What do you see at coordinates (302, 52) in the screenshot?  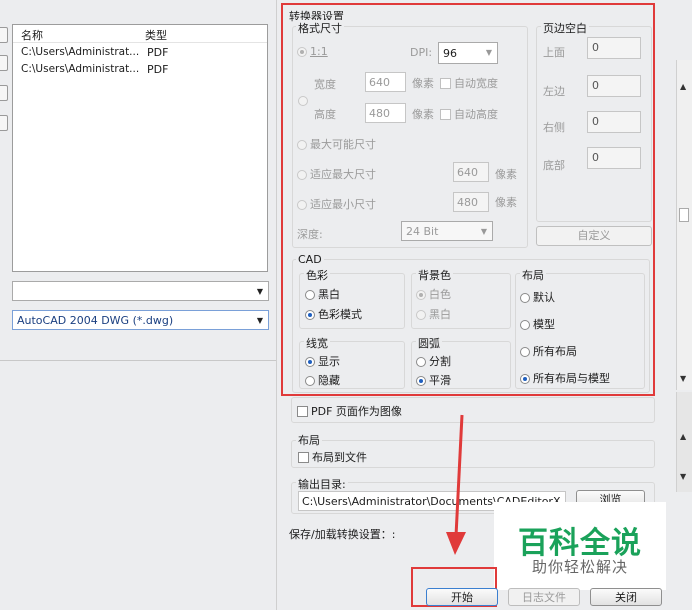 I see `radio-icon` at bounding box center [302, 52].